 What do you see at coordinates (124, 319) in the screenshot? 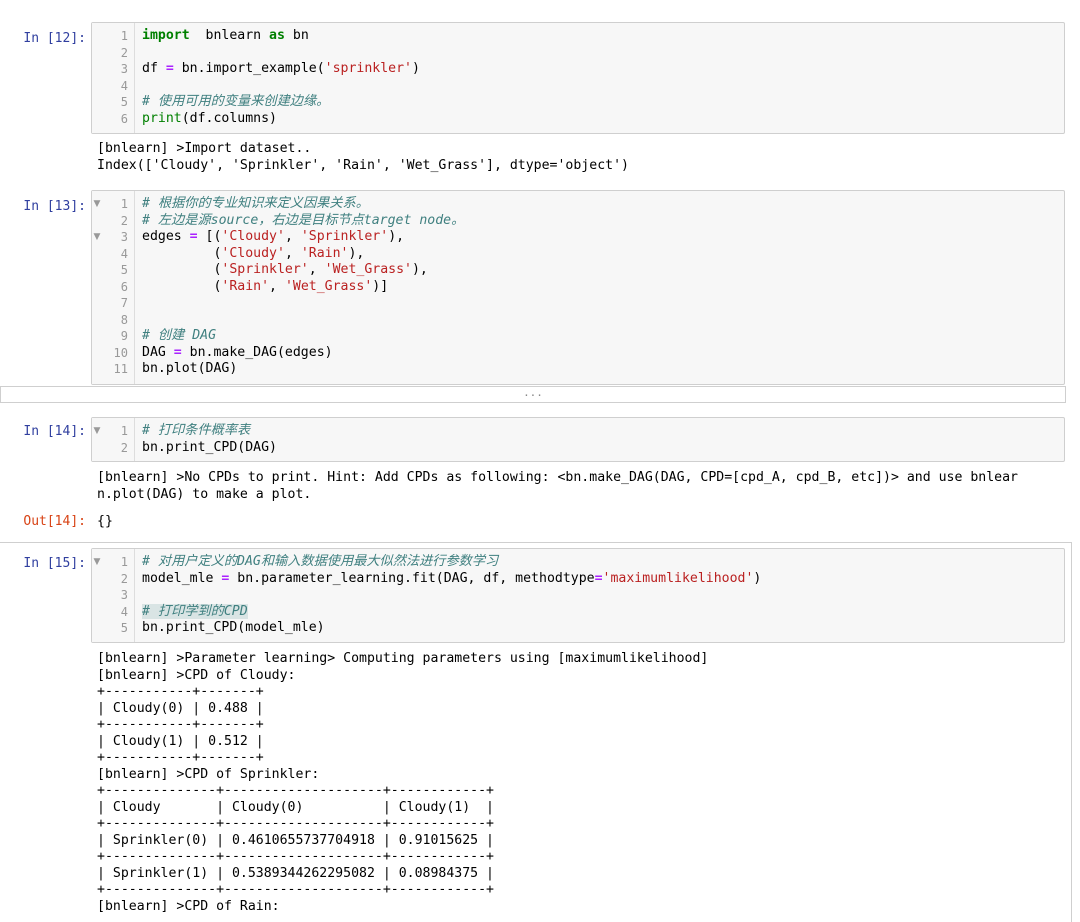
I see `line-number: 8` at bounding box center [124, 319].